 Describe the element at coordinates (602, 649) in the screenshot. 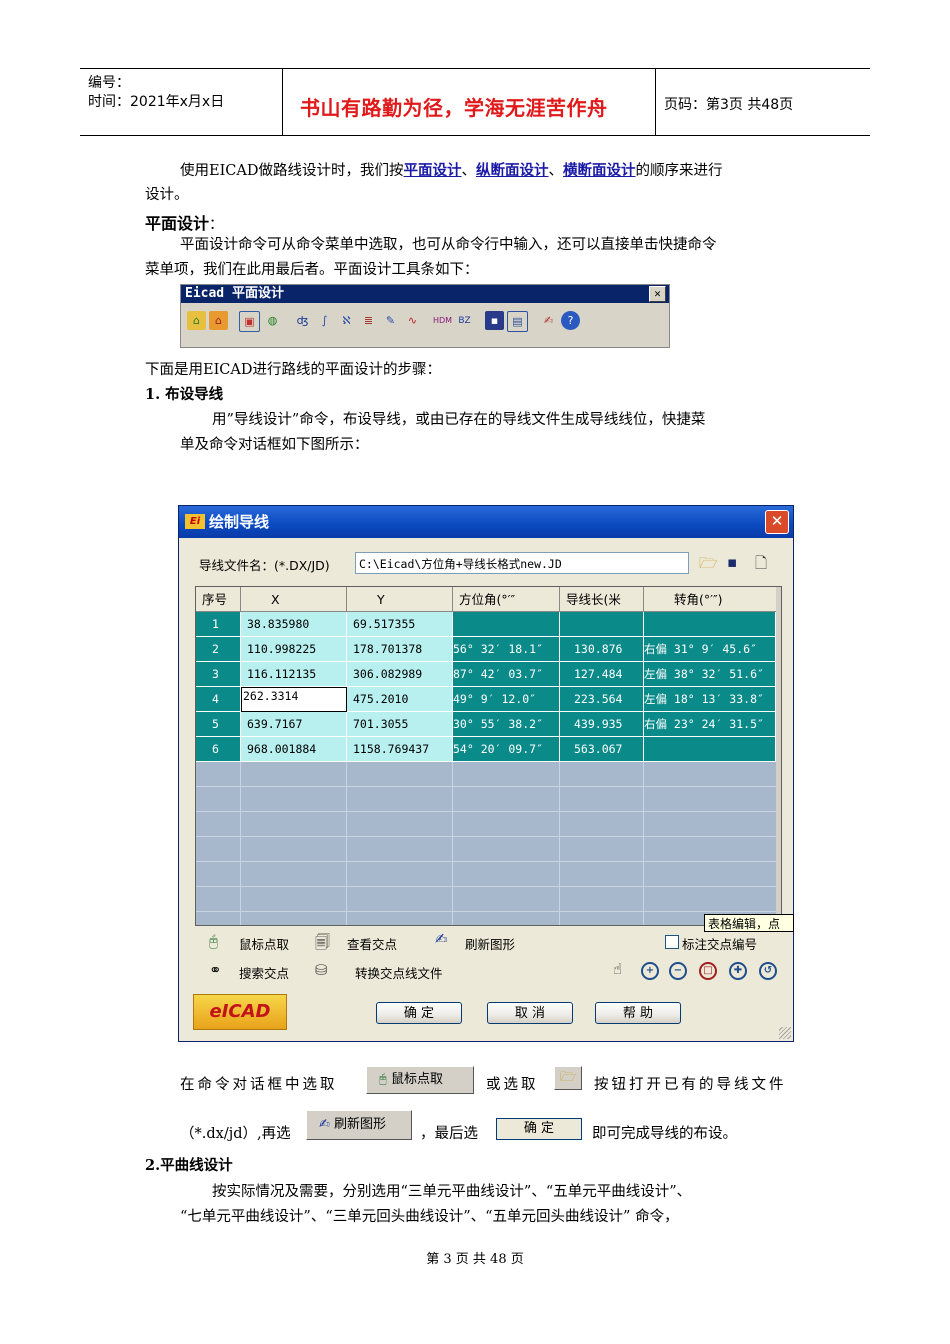

I see `table-row-cell: 130.876` at that location.